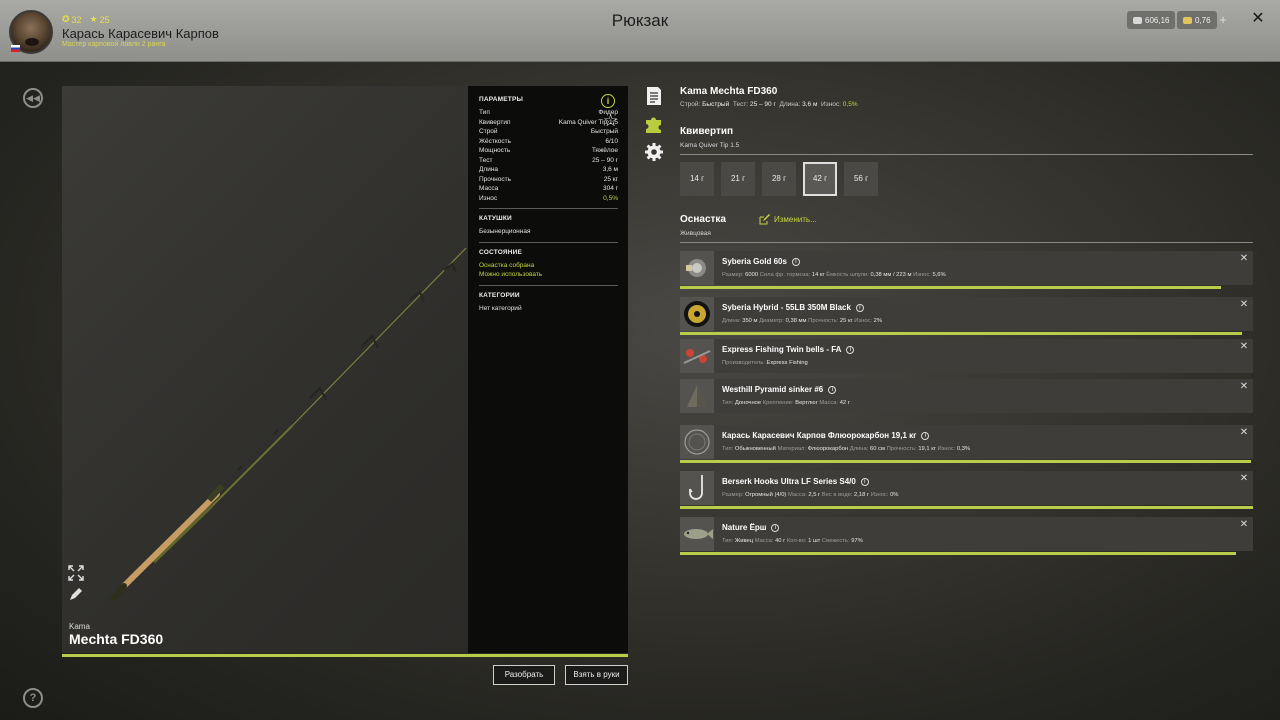  I want to click on attr-value: 25 кг, so click(846, 321).